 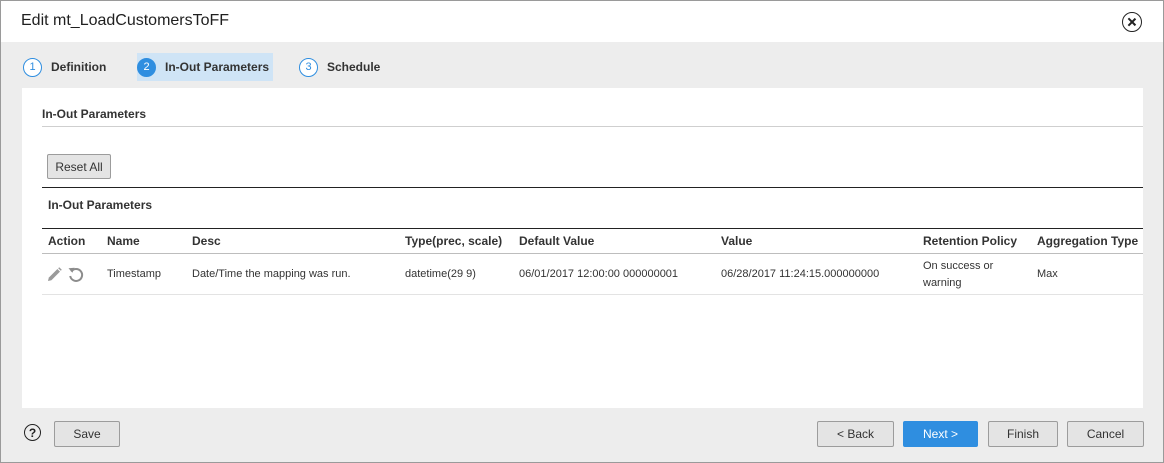 I want to click on column-header-desc: Desc, so click(x=206, y=241).